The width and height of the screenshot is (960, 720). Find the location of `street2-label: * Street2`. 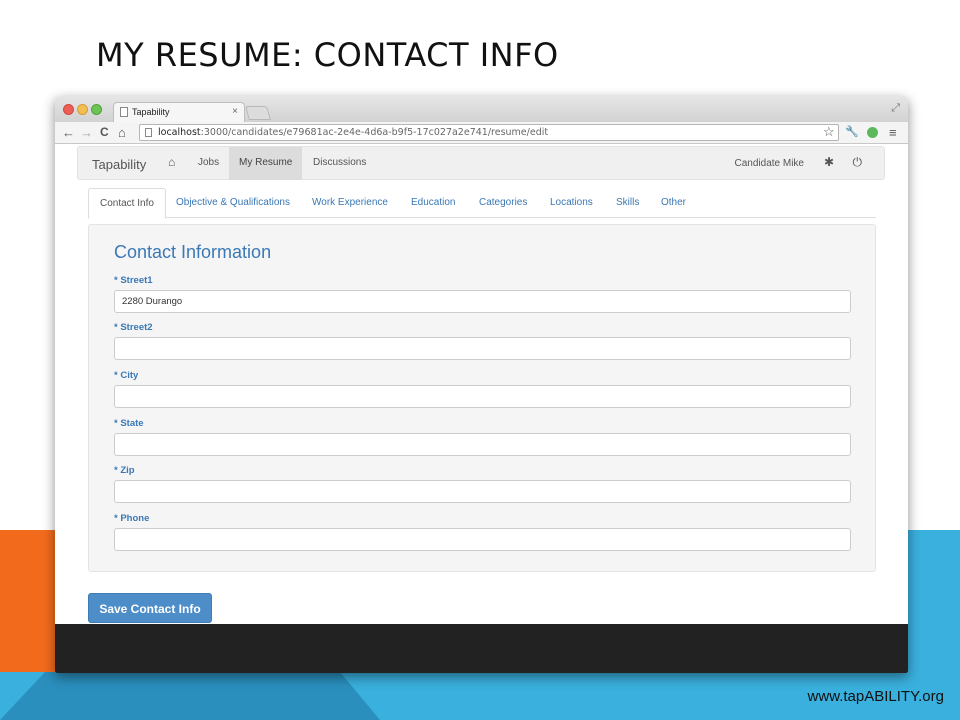

street2-label: * Street2 is located at coordinates (133, 327).